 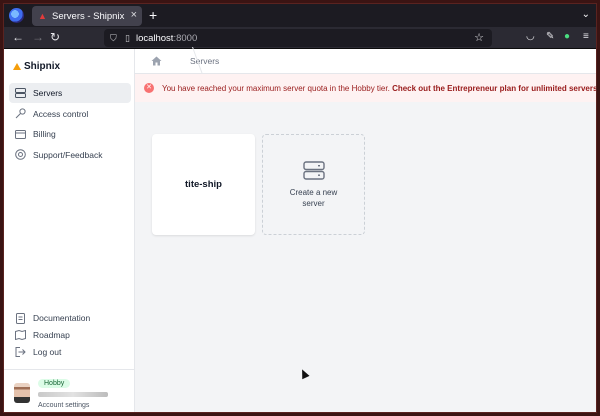 What do you see at coordinates (20, 335) in the screenshot?
I see `map-icon` at bounding box center [20, 335].